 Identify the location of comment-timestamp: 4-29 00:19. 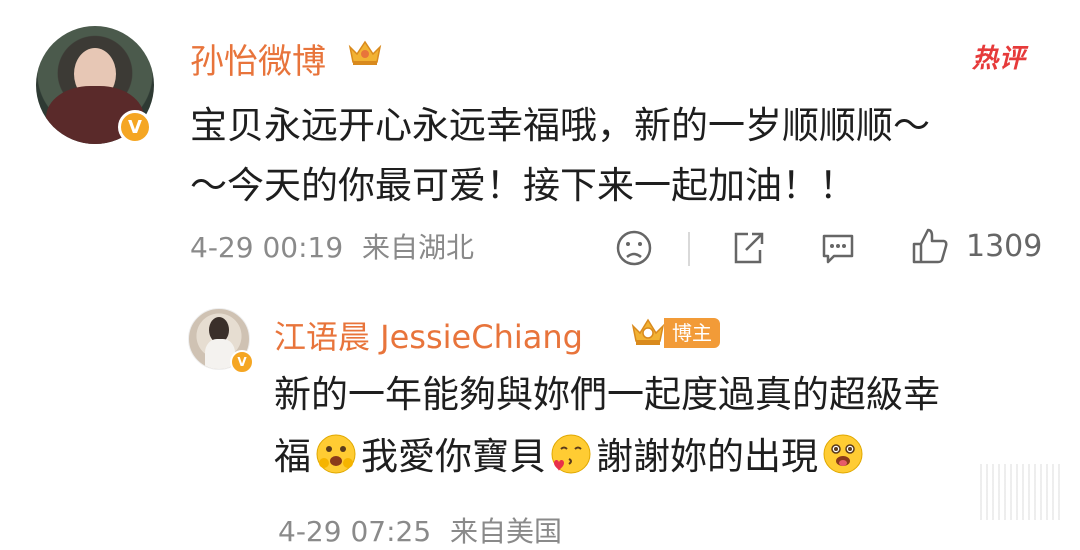
(267, 247).